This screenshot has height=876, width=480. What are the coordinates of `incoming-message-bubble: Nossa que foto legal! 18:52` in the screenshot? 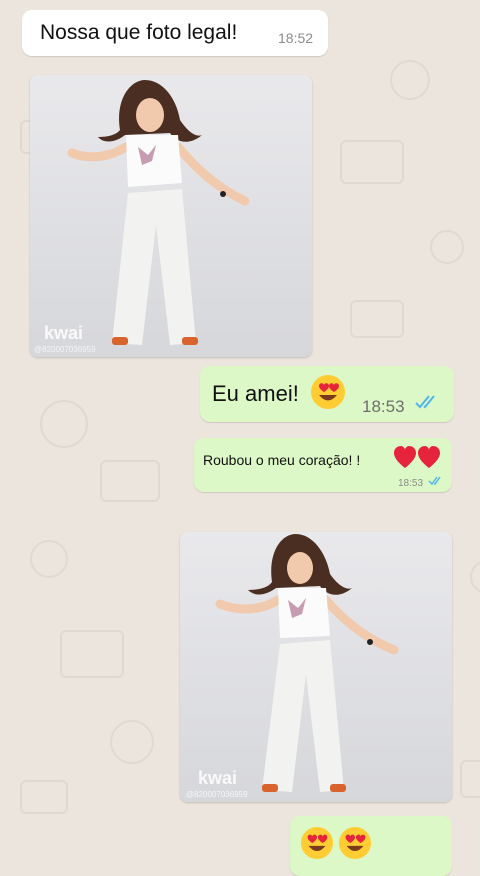 It's located at (175, 33).